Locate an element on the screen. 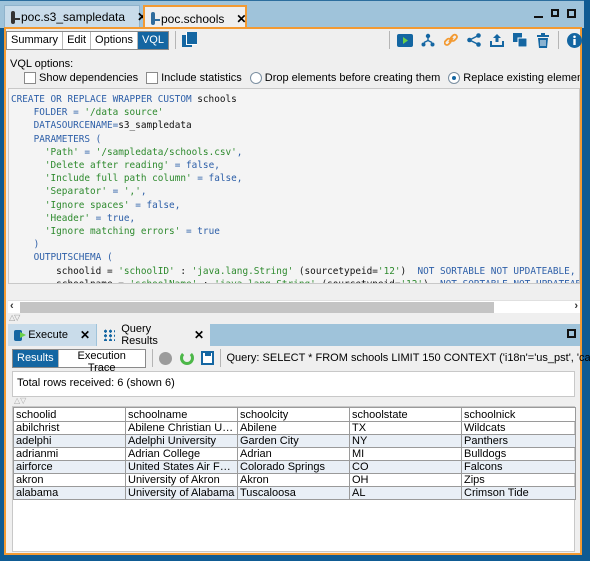 This screenshot has height=561, width=590. cell-schoolnick: Bulldogs is located at coordinates (518, 454).